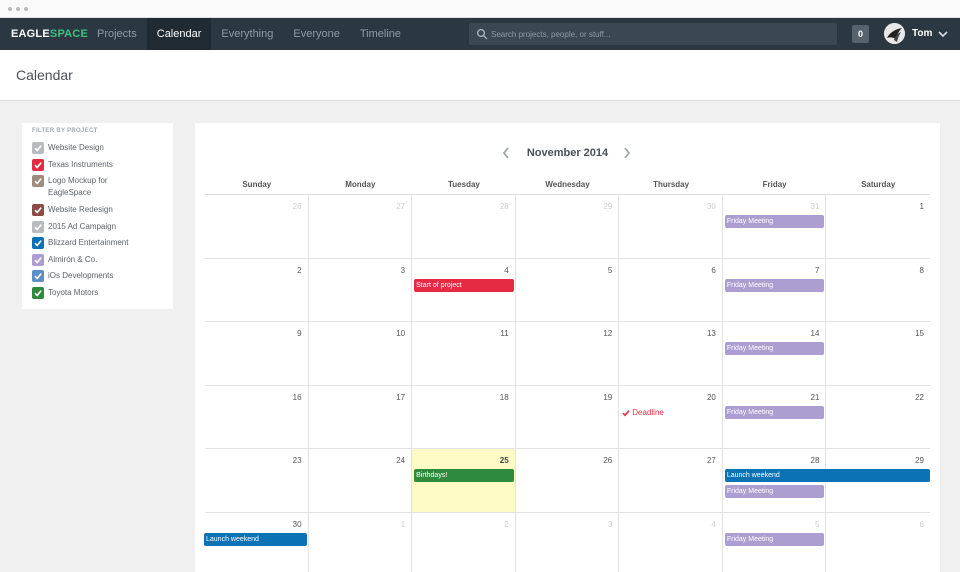 The image size is (960, 572). What do you see at coordinates (815, 206) in the screenshot?
I see `day-number: 31` at bounding box center [815, 206].